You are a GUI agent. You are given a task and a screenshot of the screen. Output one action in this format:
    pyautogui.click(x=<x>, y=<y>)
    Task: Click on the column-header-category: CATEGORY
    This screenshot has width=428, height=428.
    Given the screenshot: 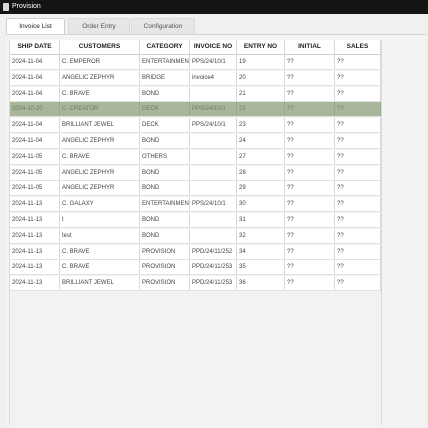 What is the action you would take?
    pyautogui.click(x=165, y=47)
    